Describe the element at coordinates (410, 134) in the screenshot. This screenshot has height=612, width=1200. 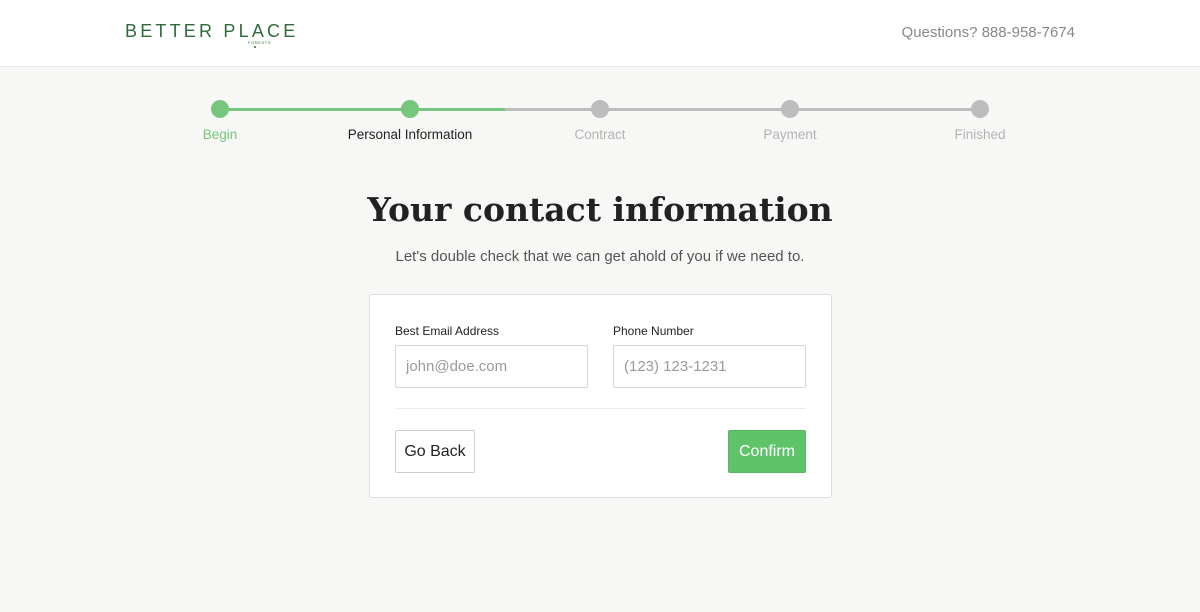
I see `step-label: Personal Information` at that location.